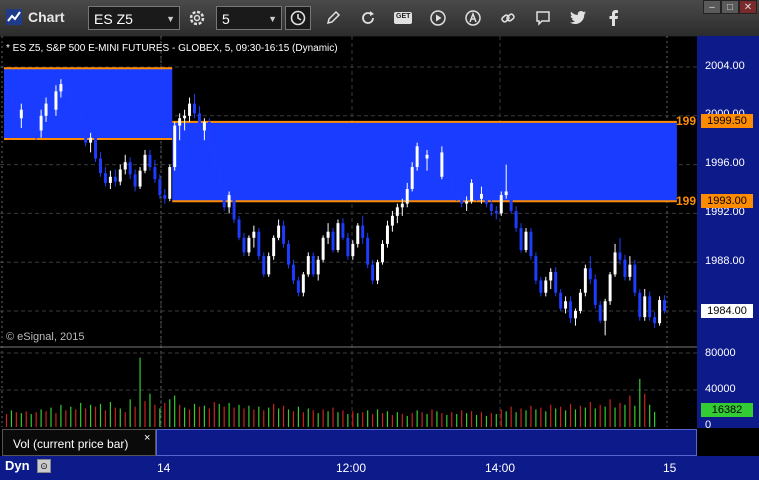  Describe the element at coordinates (164, 468) in the screenshot. I see `time-label: 14` at that location.